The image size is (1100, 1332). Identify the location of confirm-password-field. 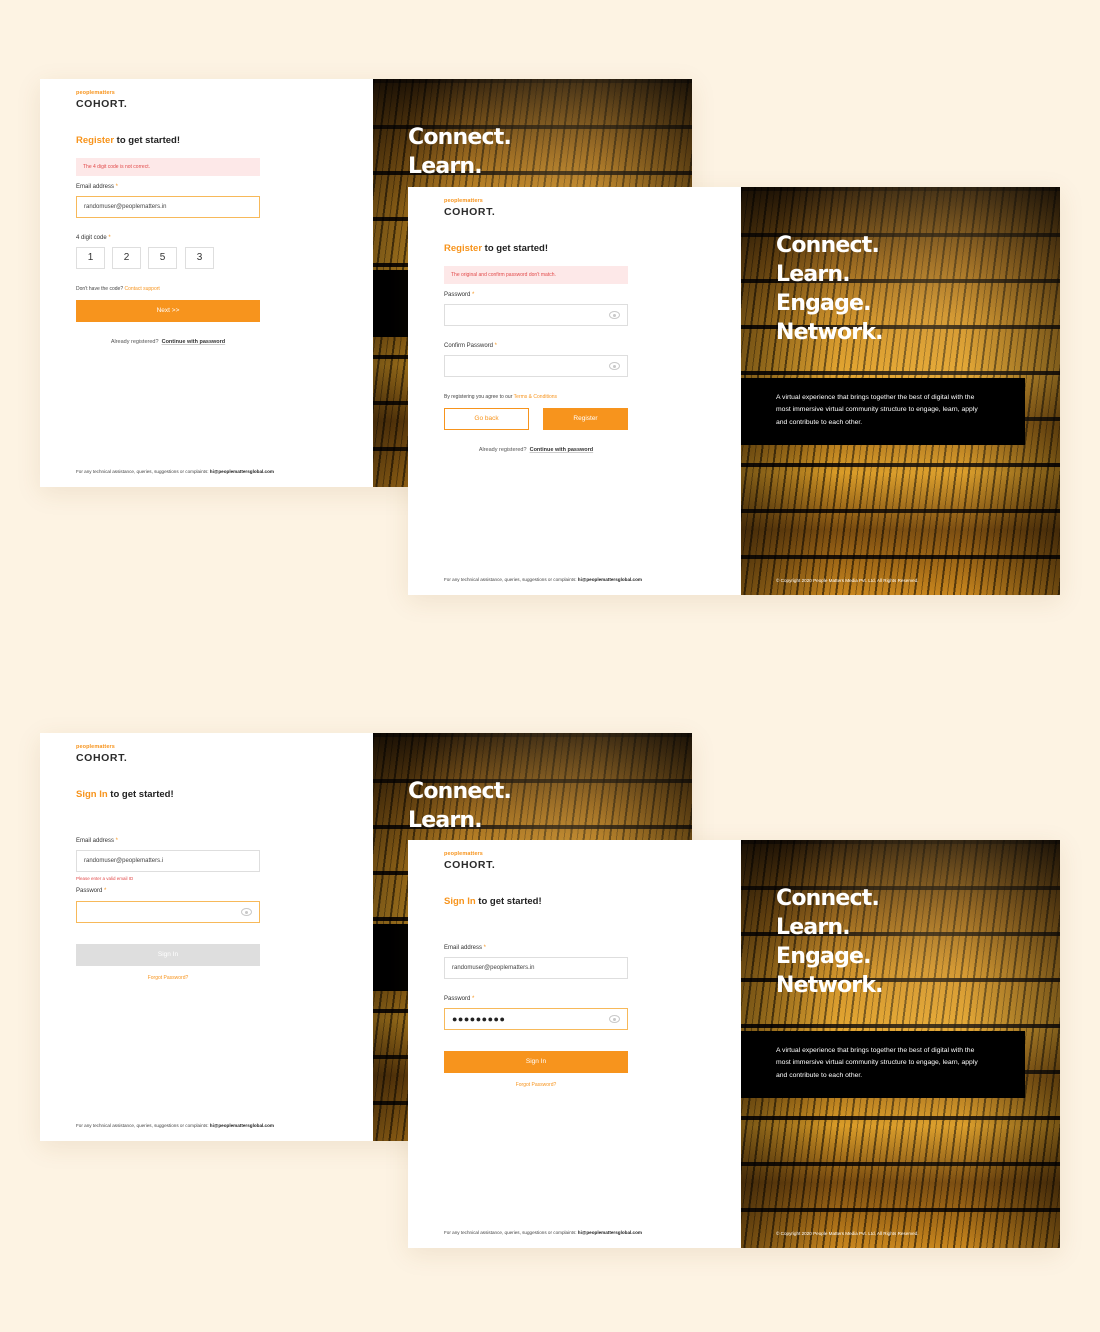
(536, 366).